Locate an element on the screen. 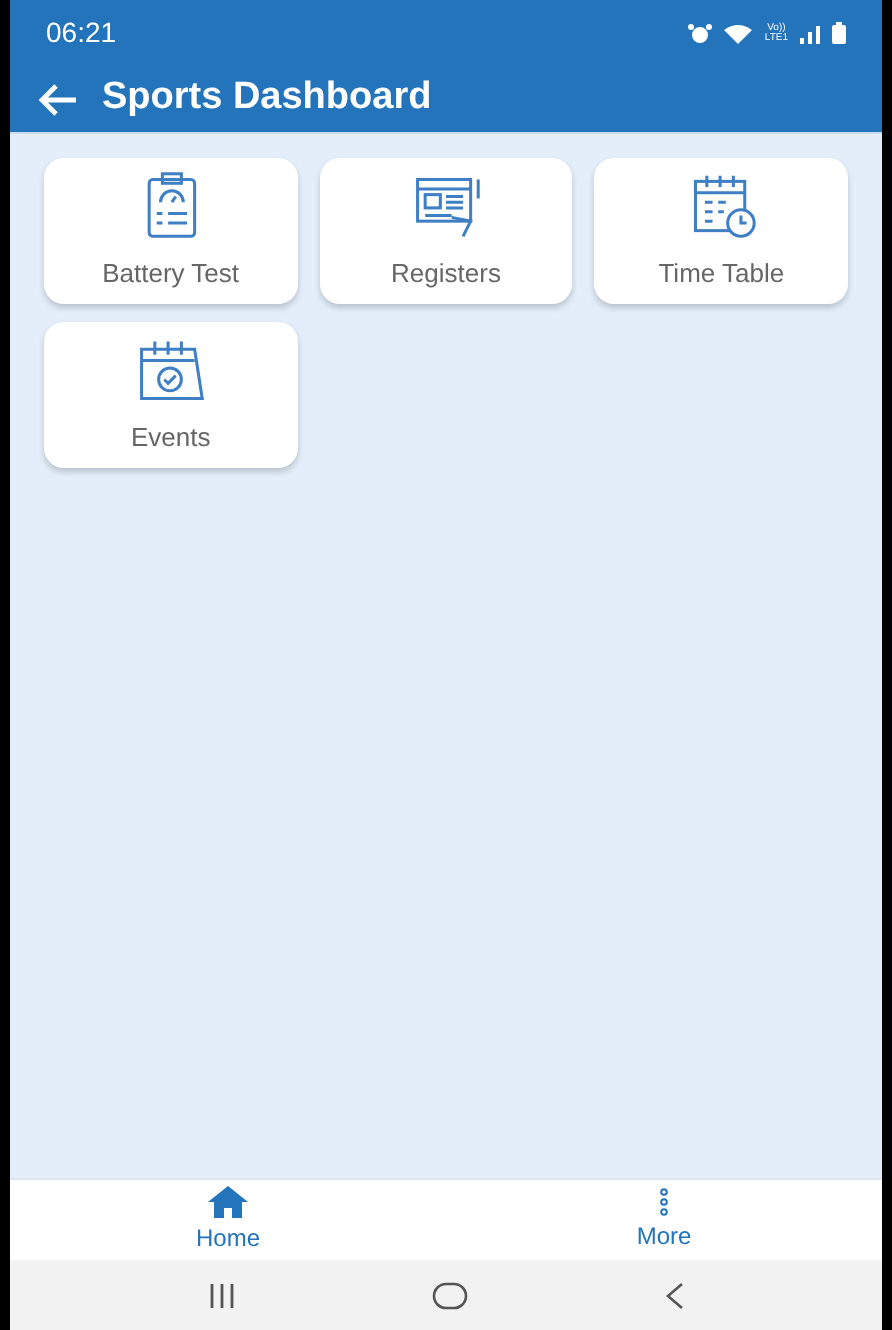 This screenshot has width=892, height=1330. more-icon is located at coordinates (664, 1201).